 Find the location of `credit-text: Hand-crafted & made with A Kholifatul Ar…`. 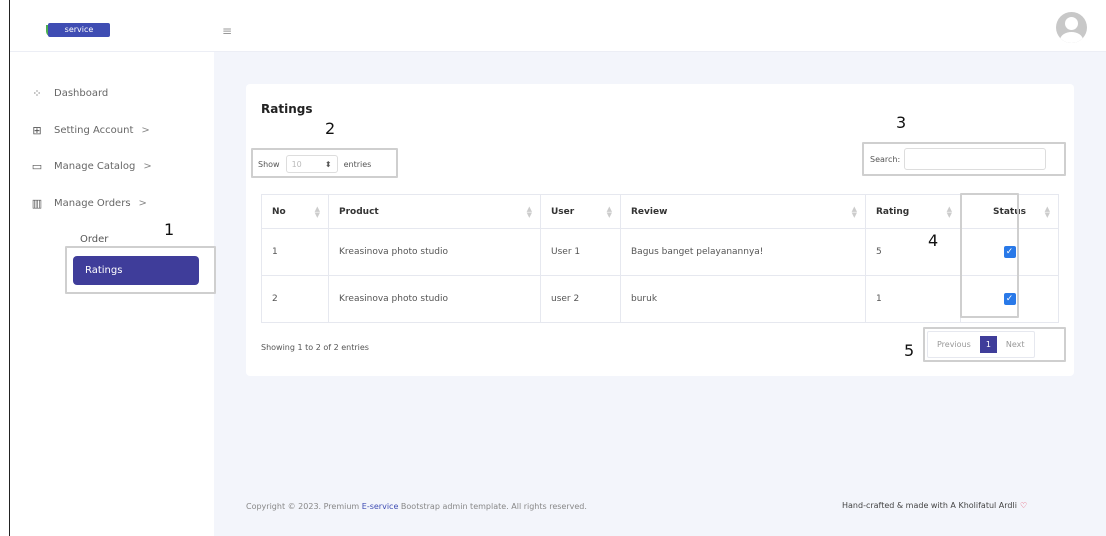

credit-text: Hand-crafted & made with A Kholifatul Ar… is located at coordinates (929, 505).